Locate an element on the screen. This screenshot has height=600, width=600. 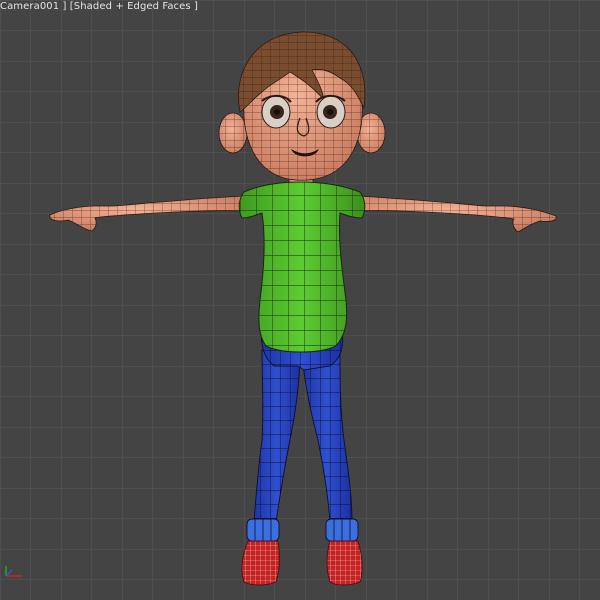
right-shoe is located at coordinates (344, 563).